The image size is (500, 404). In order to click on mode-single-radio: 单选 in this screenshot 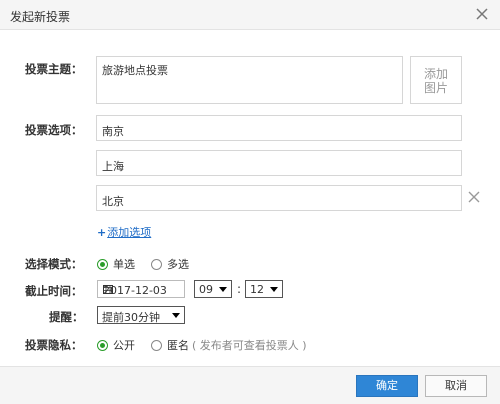, I will do `click(116, 264)`.